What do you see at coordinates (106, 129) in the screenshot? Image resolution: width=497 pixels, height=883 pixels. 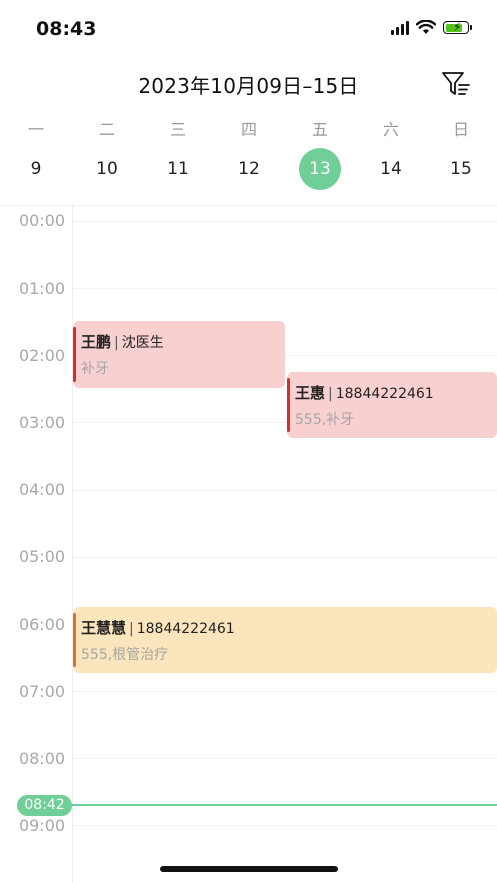 I see `weekday-tue: 二` at bounding box center [106, 129].